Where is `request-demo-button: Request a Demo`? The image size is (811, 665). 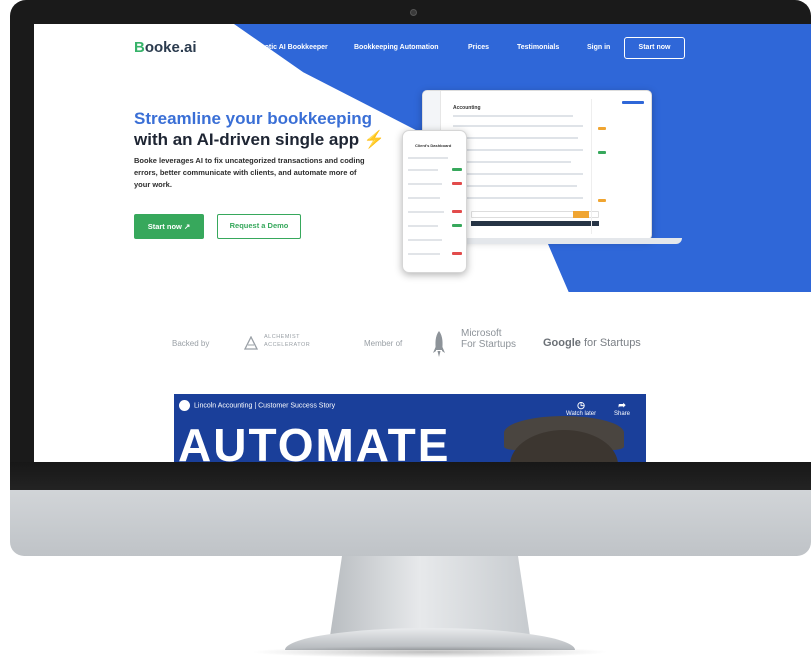
request-demo-button: Request a Demo is located at coordinates (259, 226).